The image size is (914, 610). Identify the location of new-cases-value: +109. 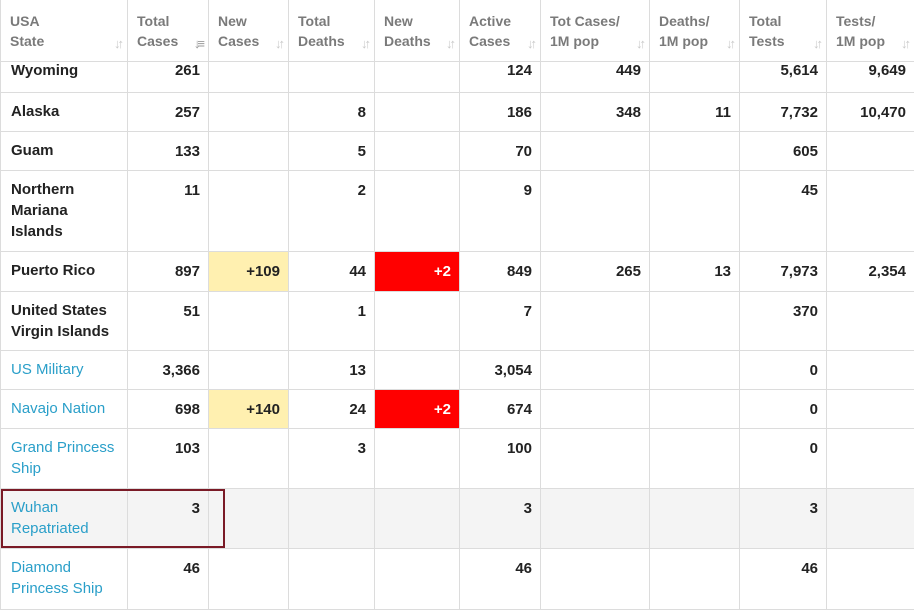
(249, 267).